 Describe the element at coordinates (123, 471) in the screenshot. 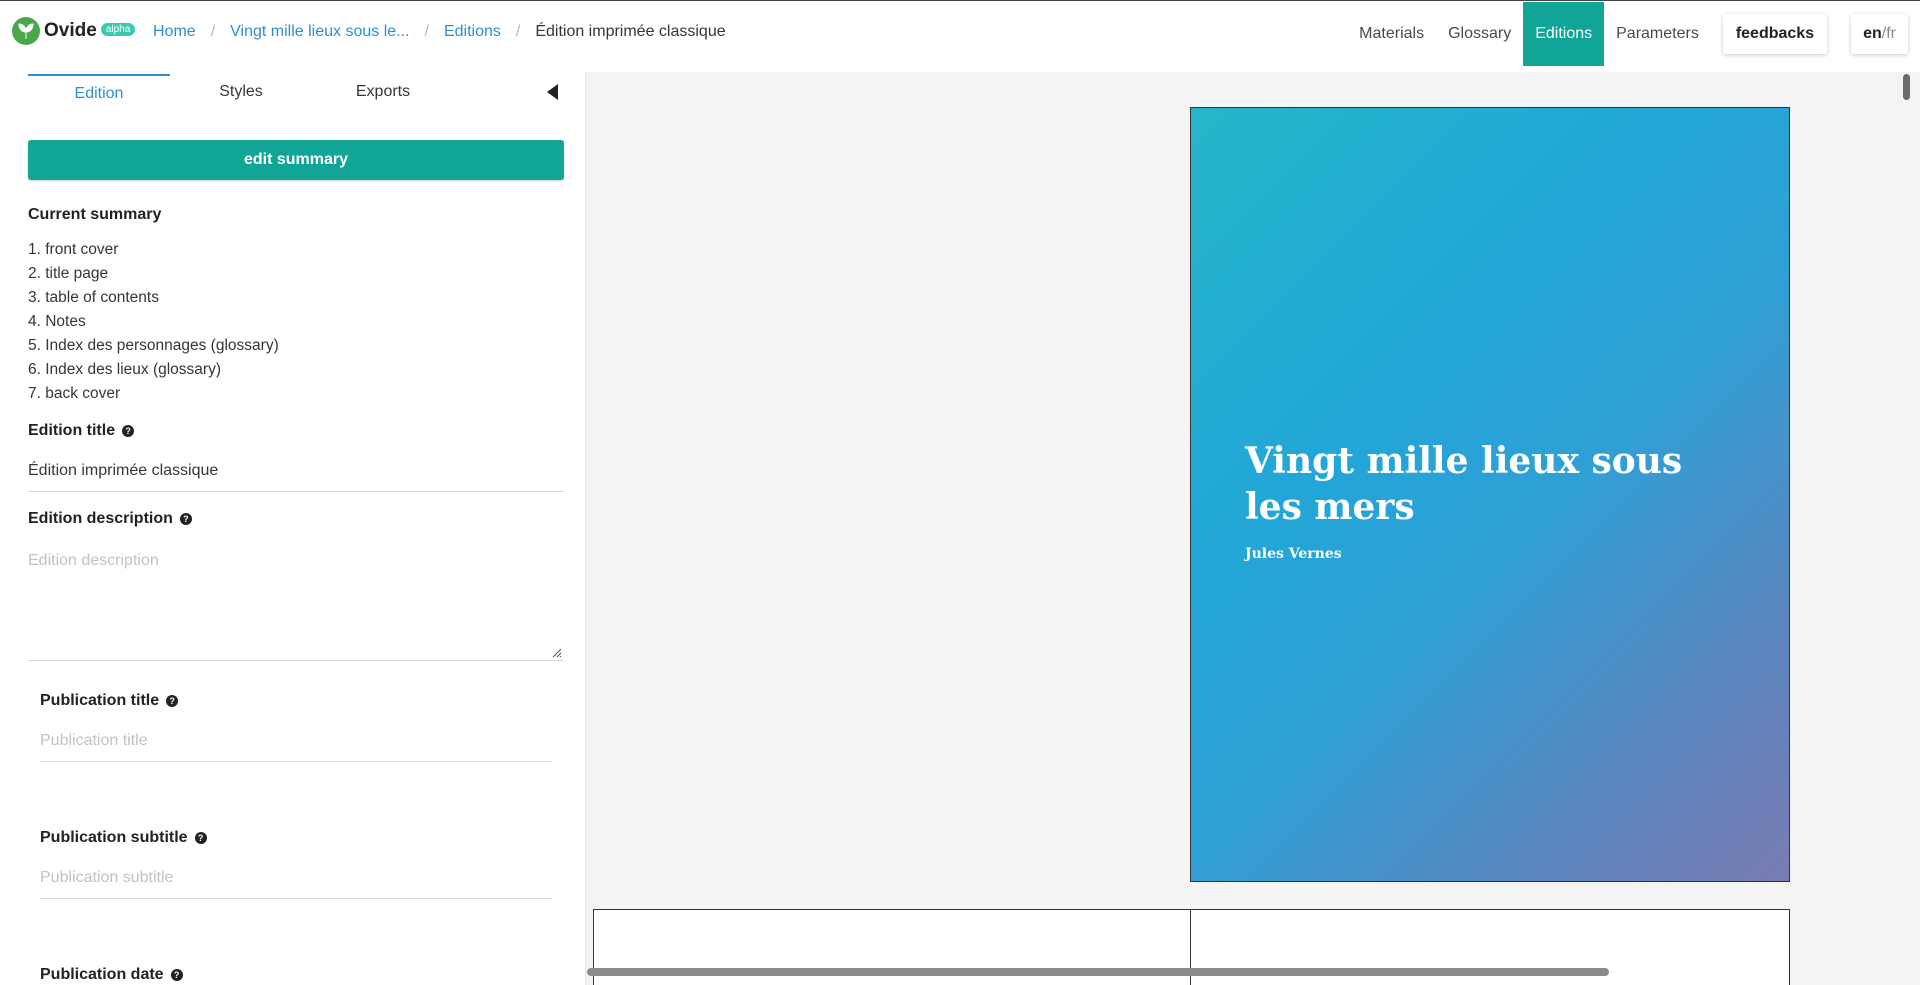

I see `edition-title-input: Édition imprimée classique` at that location.